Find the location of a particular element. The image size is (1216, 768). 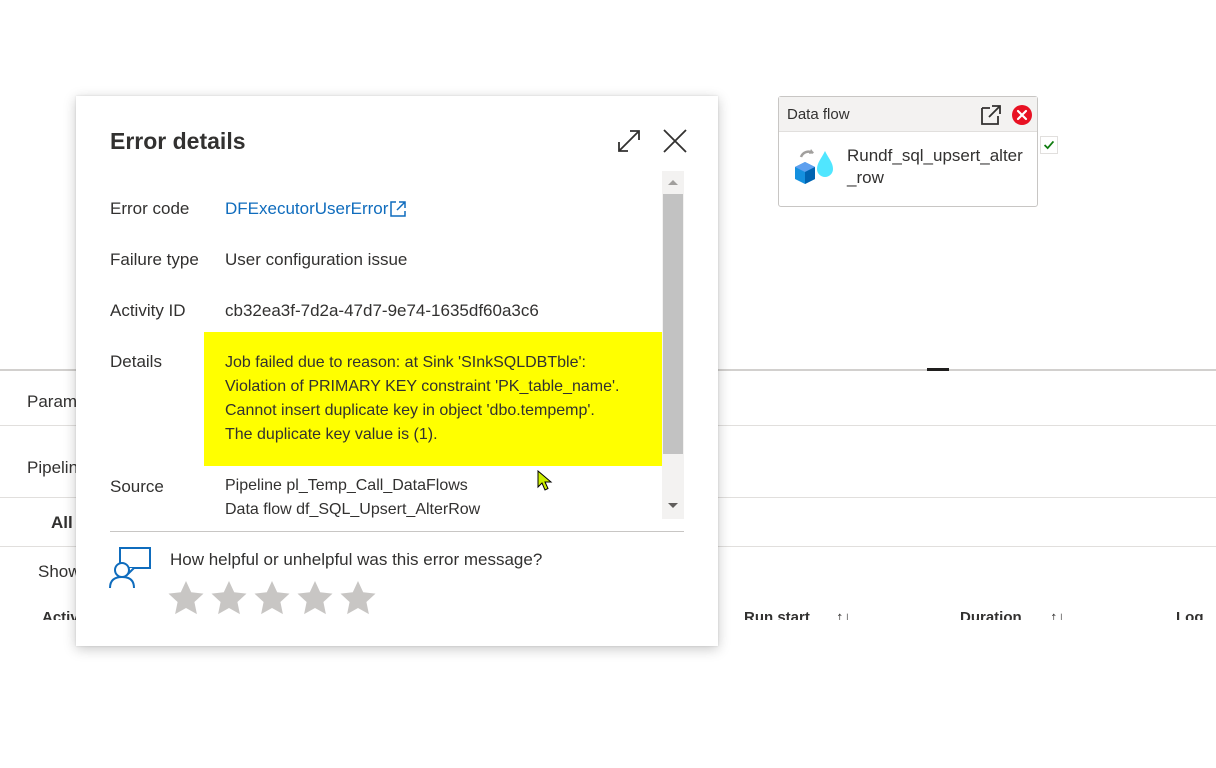

feedback-person-icon is located at coordinates (130, 568).